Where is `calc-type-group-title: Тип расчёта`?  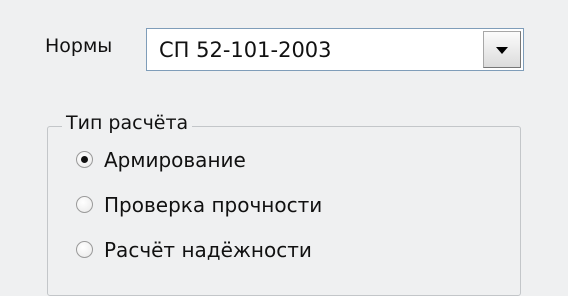 calc-type-group-title: Тип расчёта is located at coordinates (127, 123).